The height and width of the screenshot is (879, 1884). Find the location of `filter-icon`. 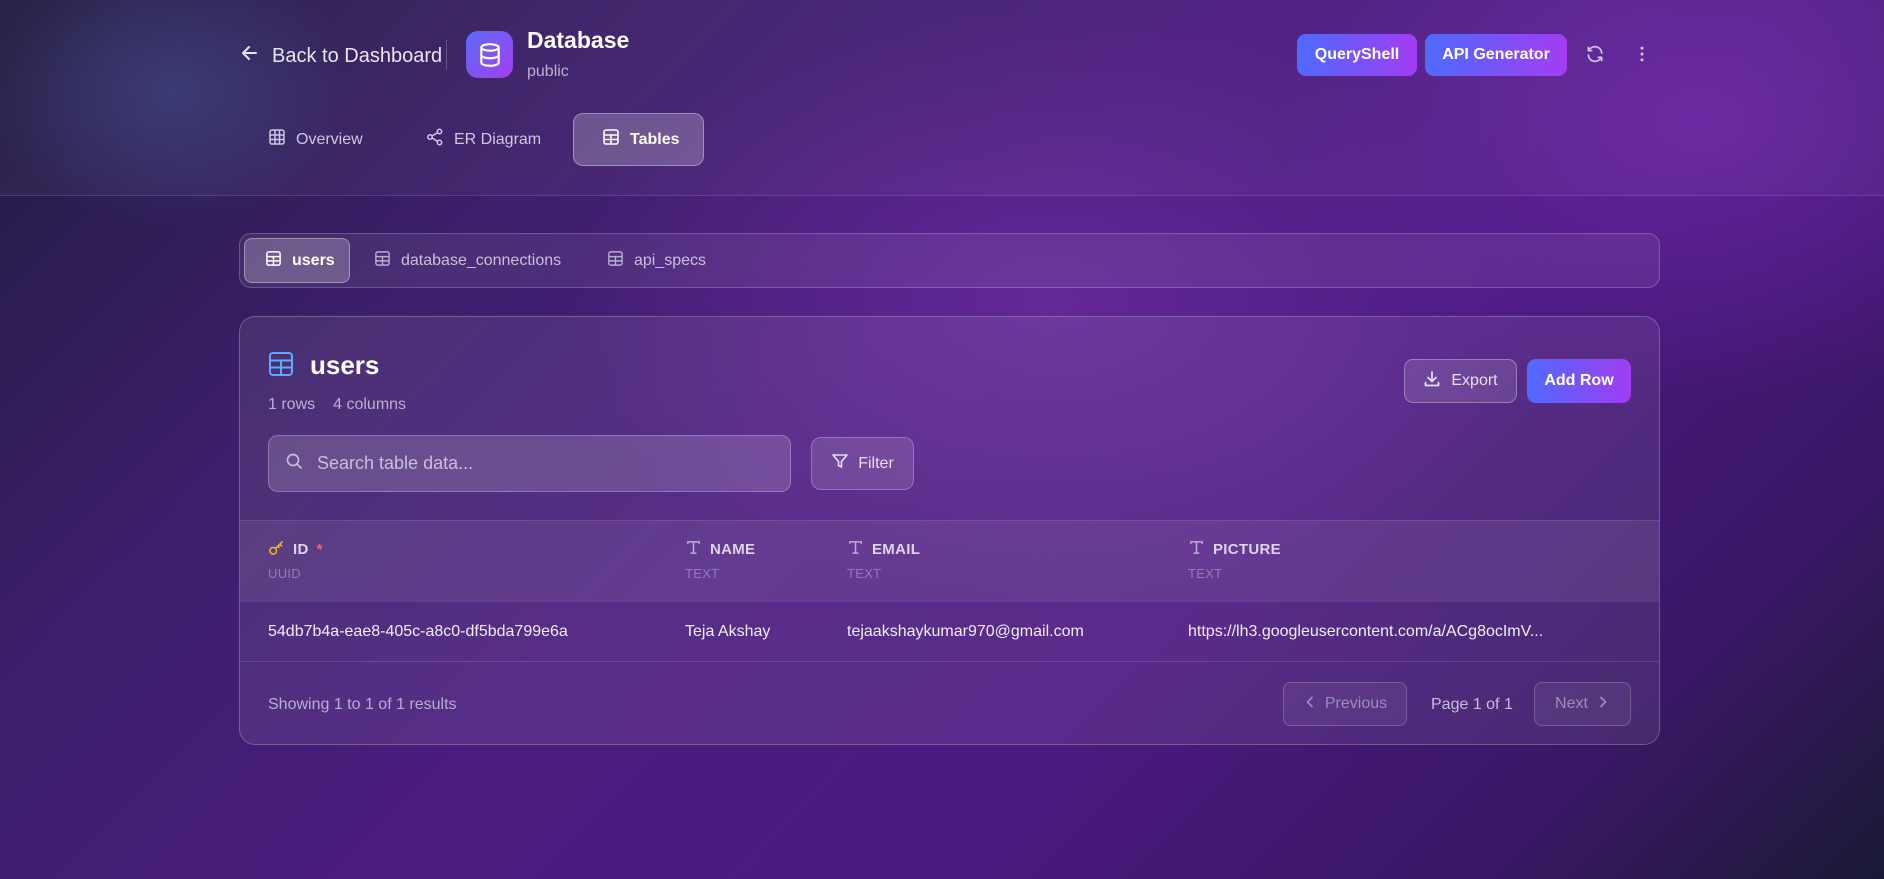

filter-icon is located at coordinates (840, 463).